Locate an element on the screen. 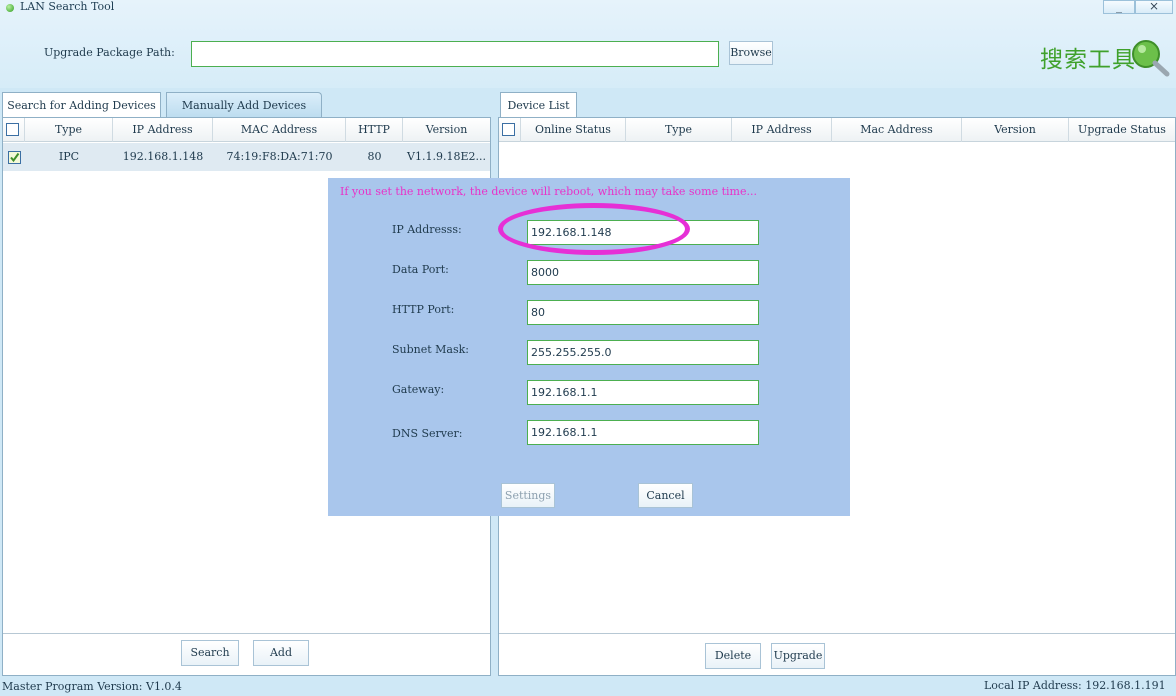  row-type: IPC is located at coordinates (69, 156).